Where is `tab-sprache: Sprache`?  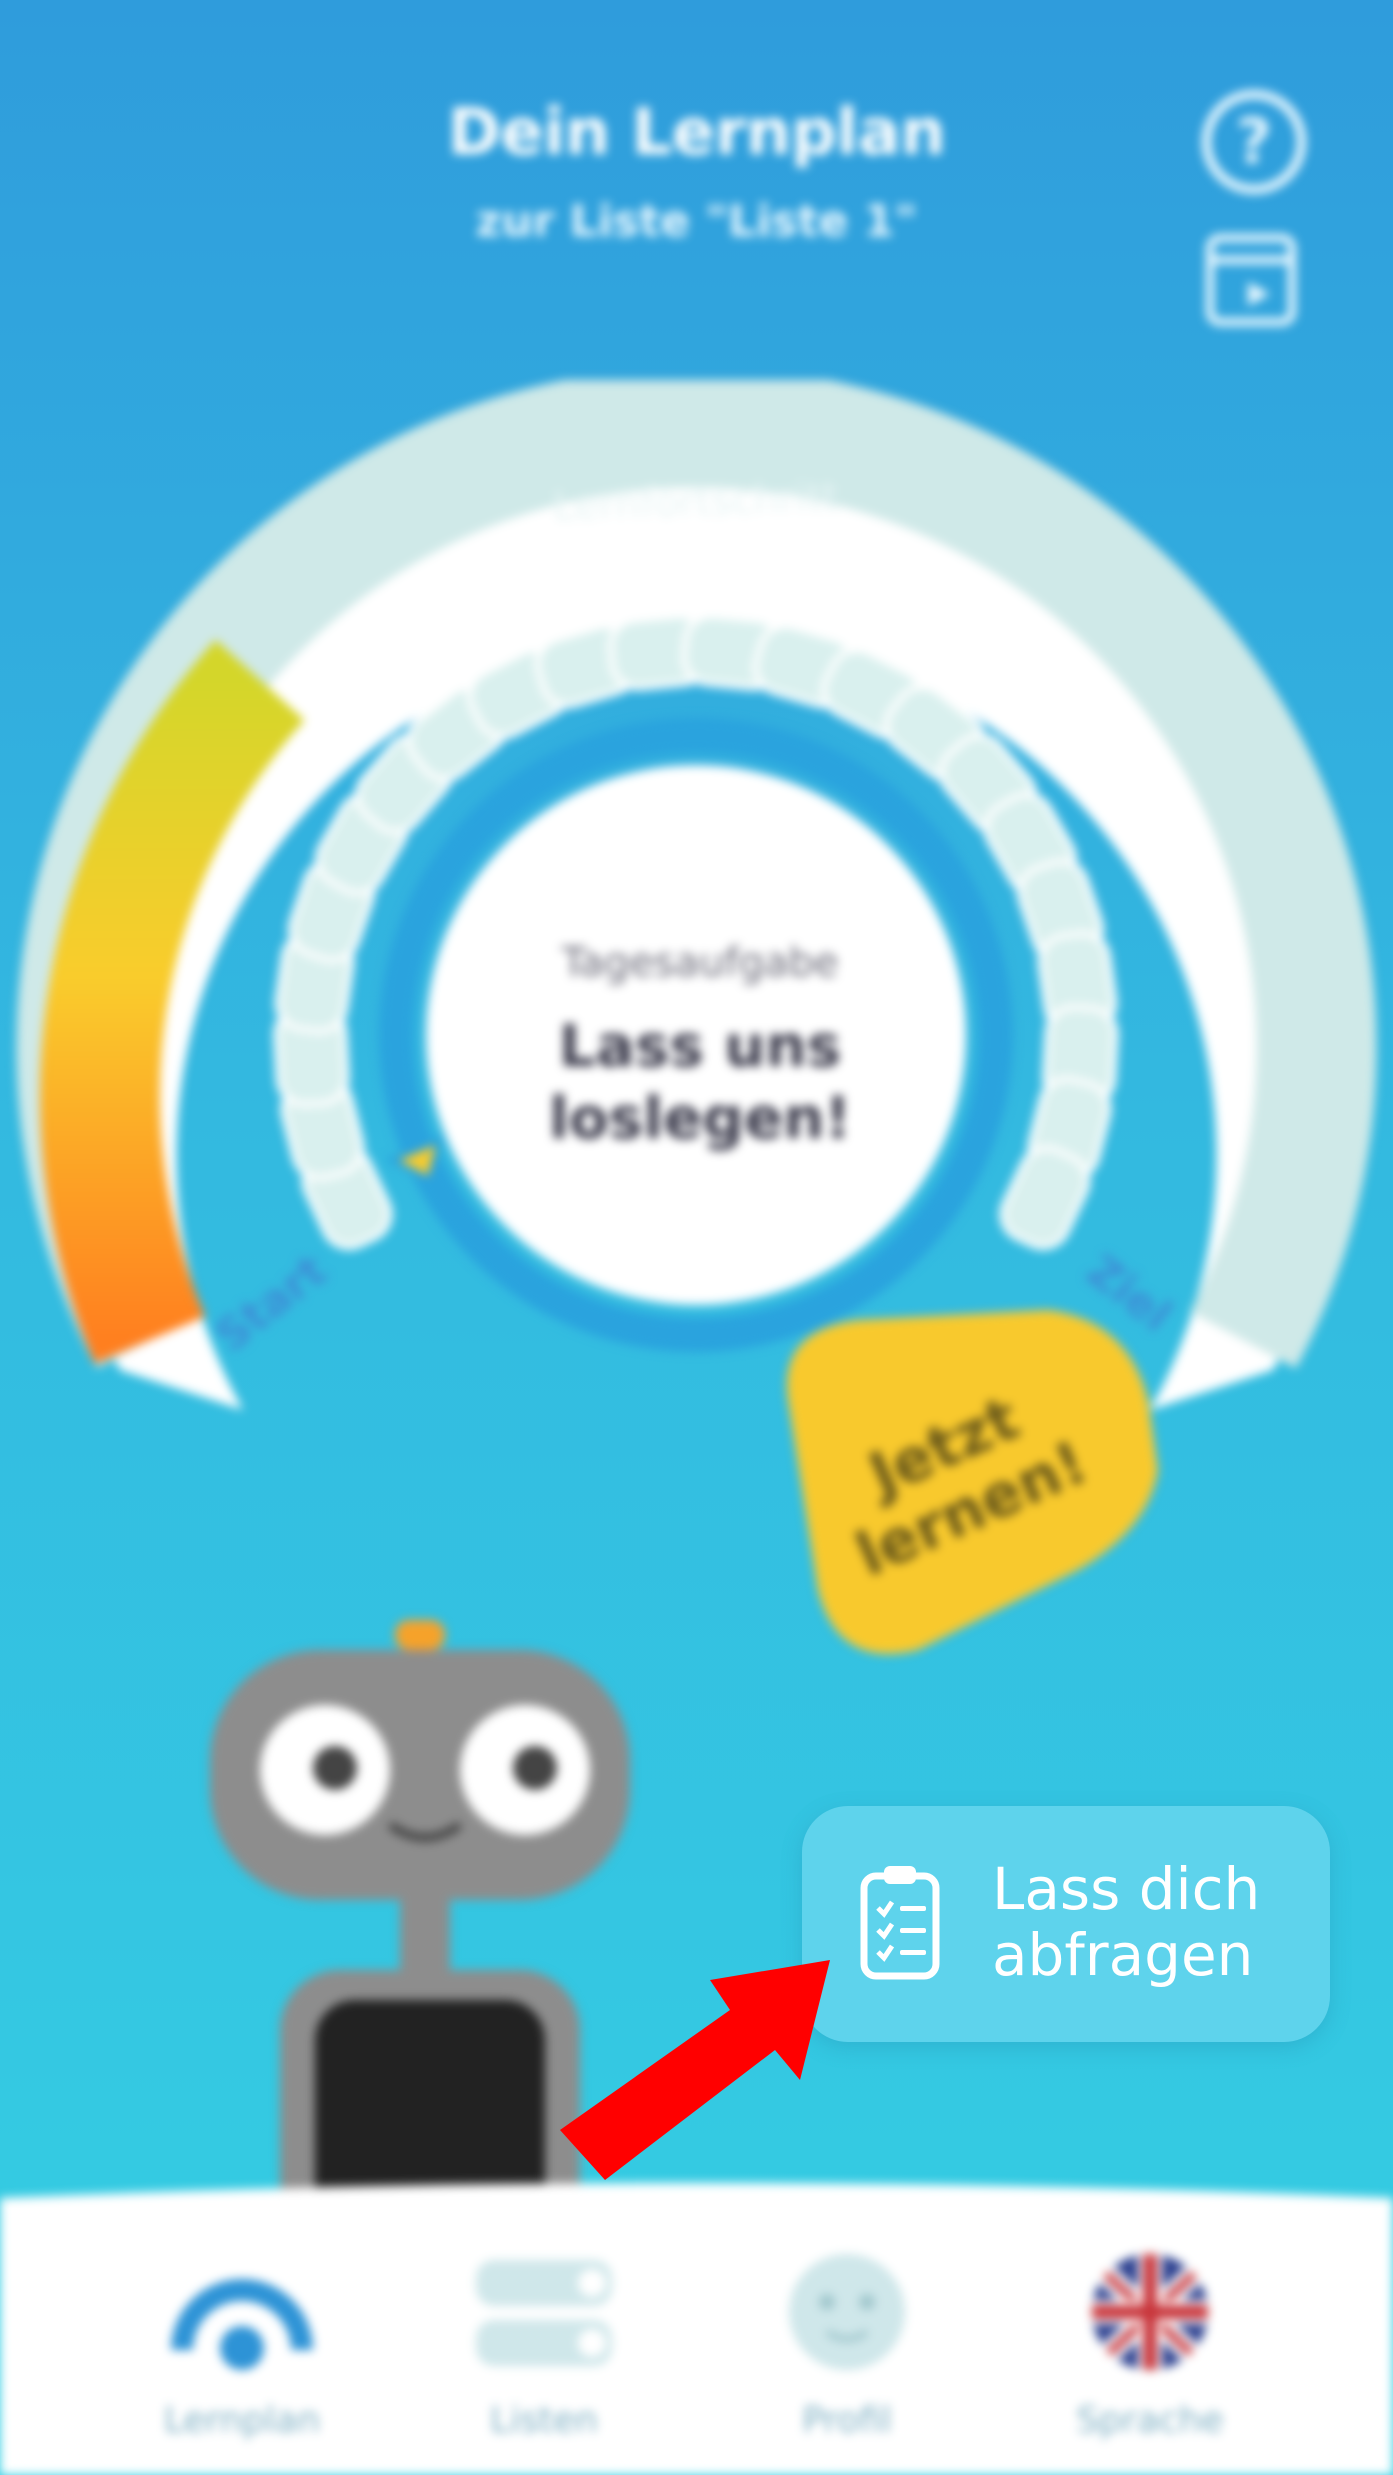
tab-sprache: Sprache is located at coordinates (1150, 2350).